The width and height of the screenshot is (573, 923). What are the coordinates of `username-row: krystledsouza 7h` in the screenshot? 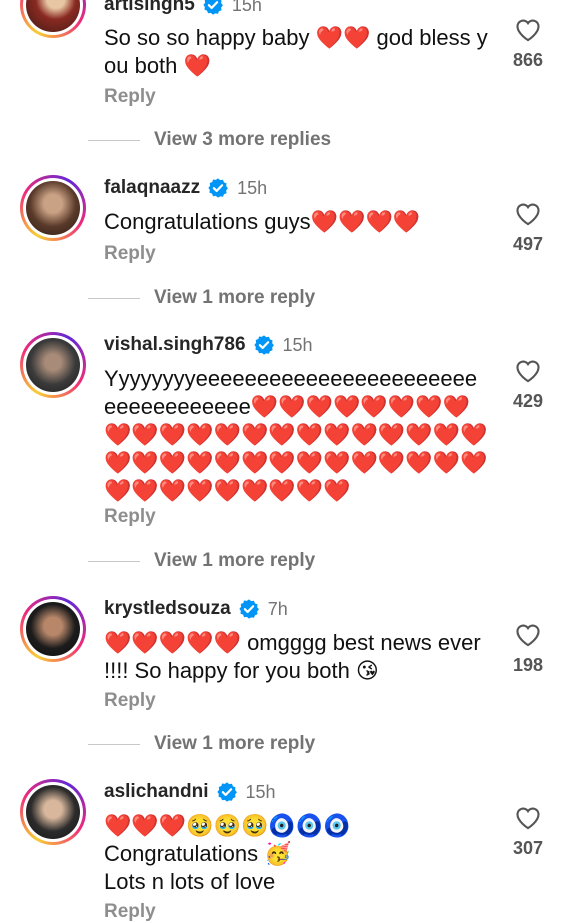 It's located at (196, 609).